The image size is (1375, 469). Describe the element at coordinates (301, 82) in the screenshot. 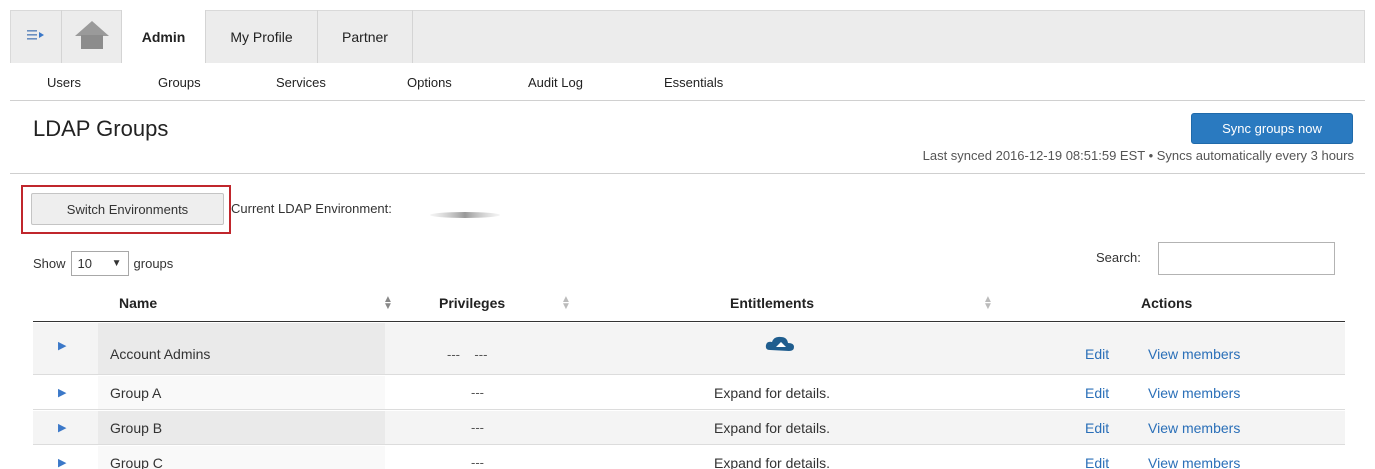

I see `subnav-services: Services` at that location.